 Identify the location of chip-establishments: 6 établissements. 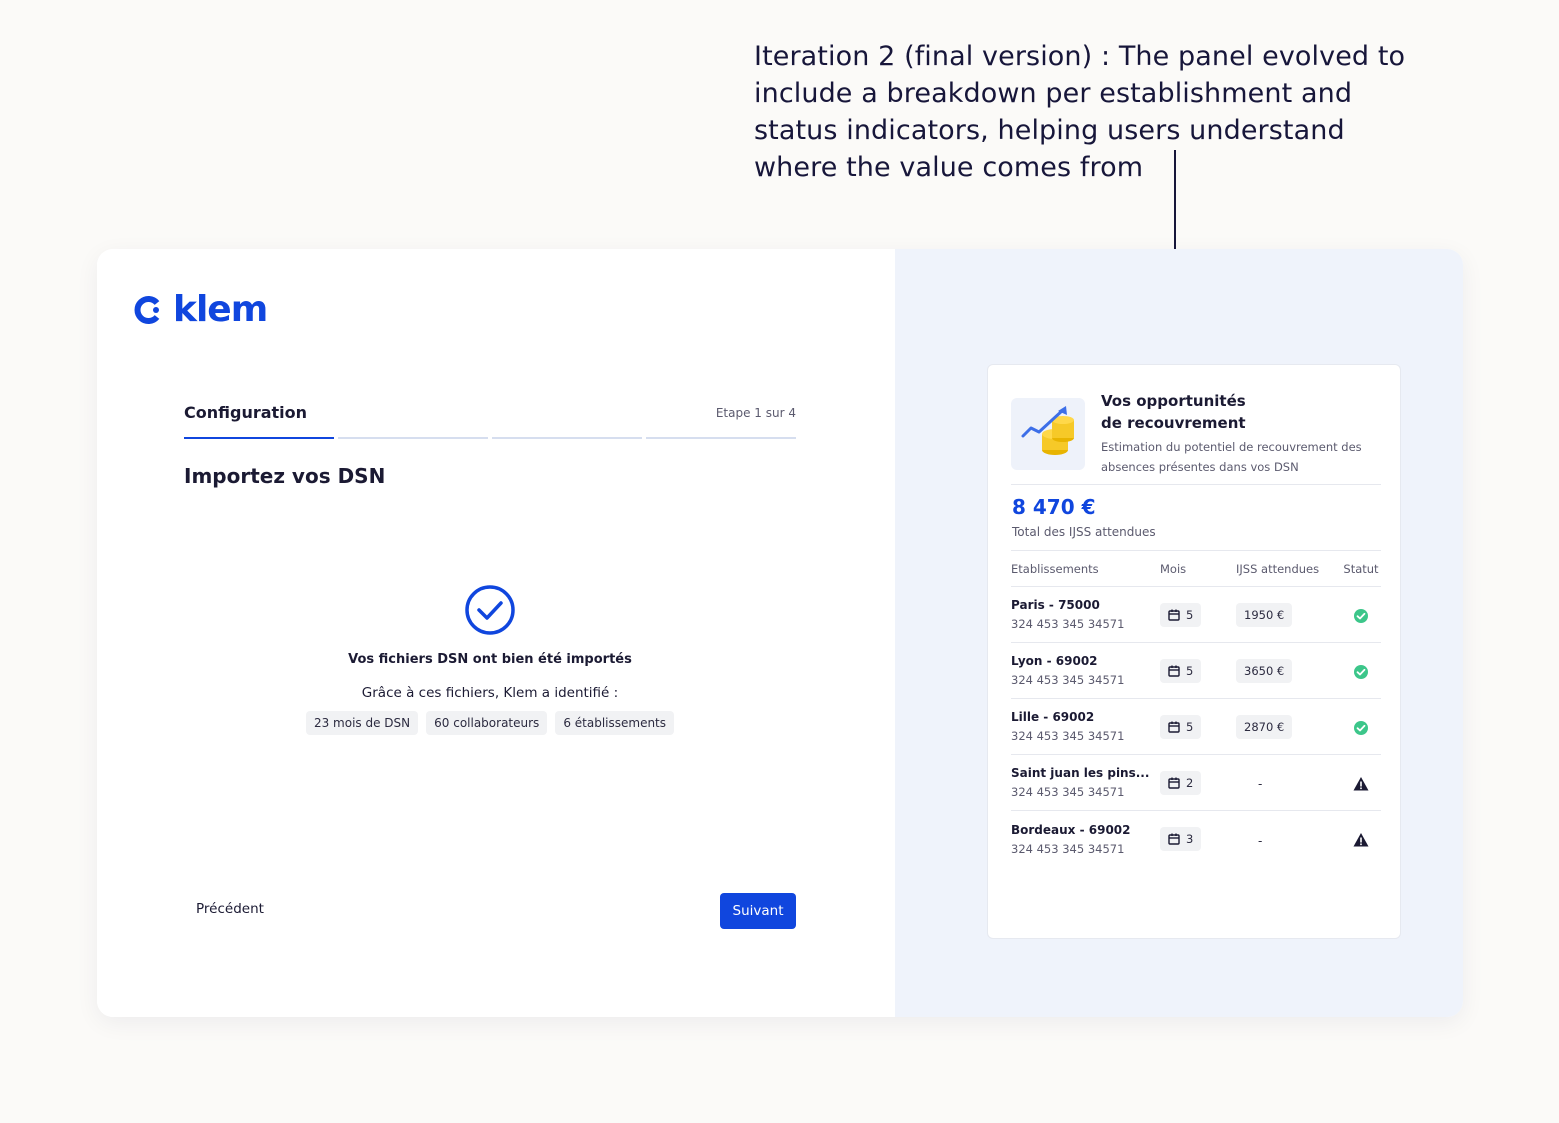
(615, 723).